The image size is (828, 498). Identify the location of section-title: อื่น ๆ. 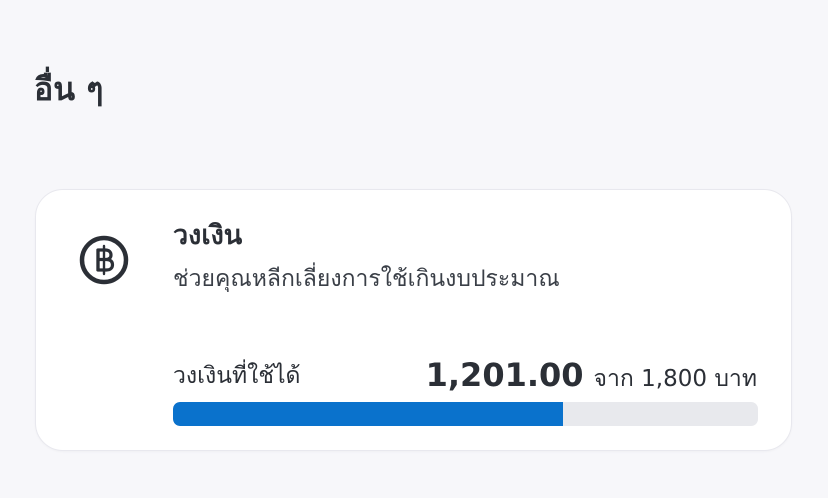
(69, 89).